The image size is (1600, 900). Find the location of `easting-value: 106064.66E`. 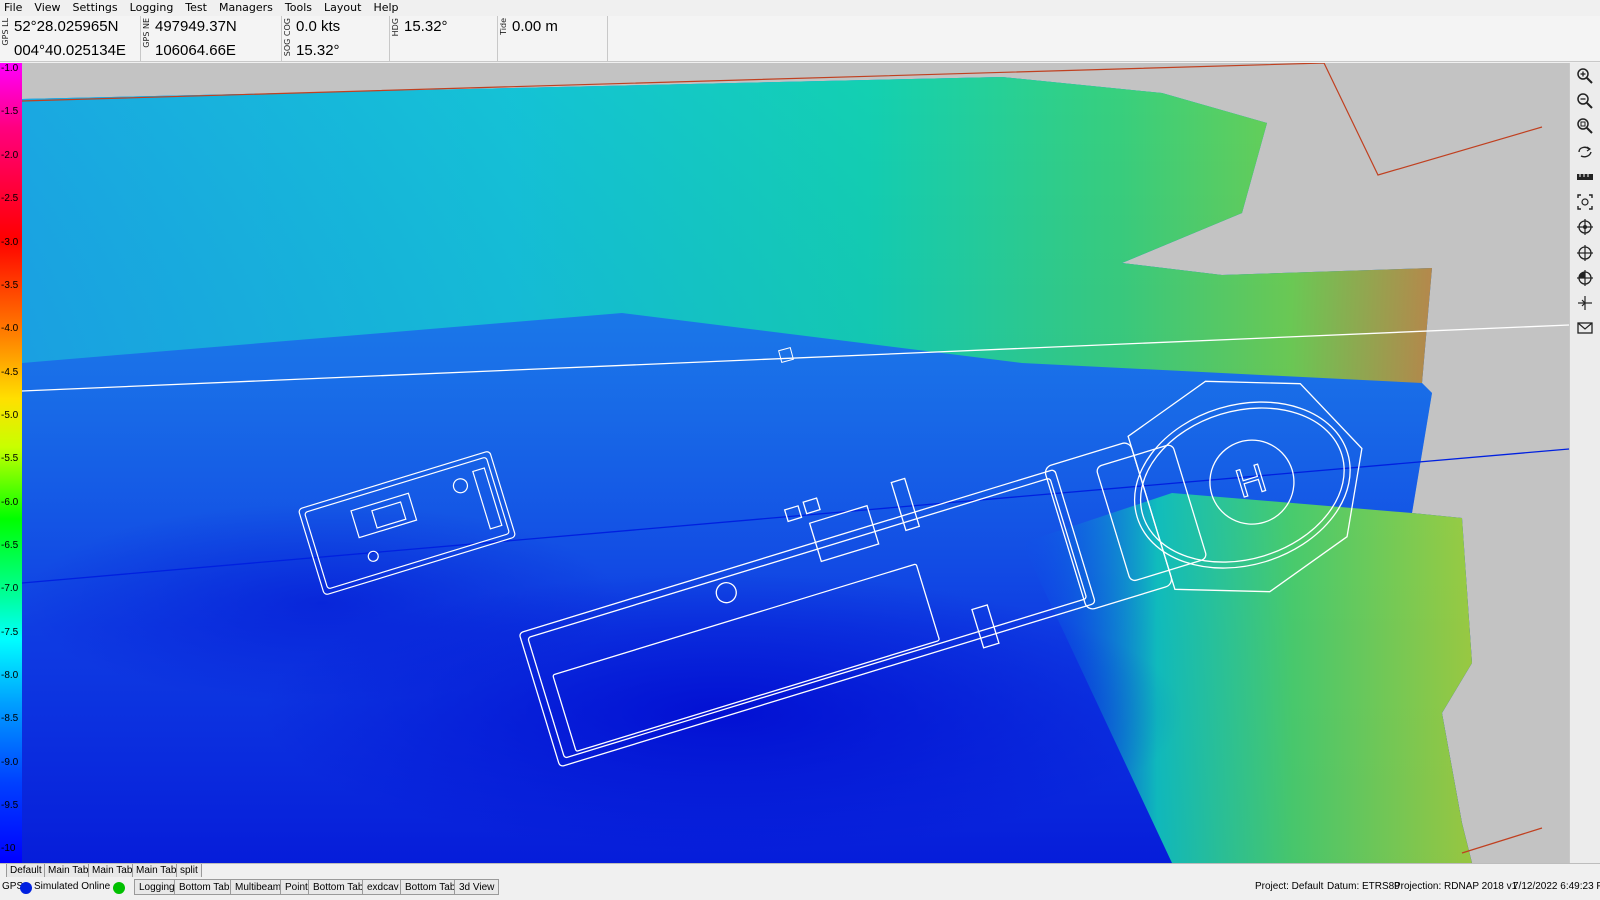

easting-value: 106064.66E is located at coordinates (195, 50).